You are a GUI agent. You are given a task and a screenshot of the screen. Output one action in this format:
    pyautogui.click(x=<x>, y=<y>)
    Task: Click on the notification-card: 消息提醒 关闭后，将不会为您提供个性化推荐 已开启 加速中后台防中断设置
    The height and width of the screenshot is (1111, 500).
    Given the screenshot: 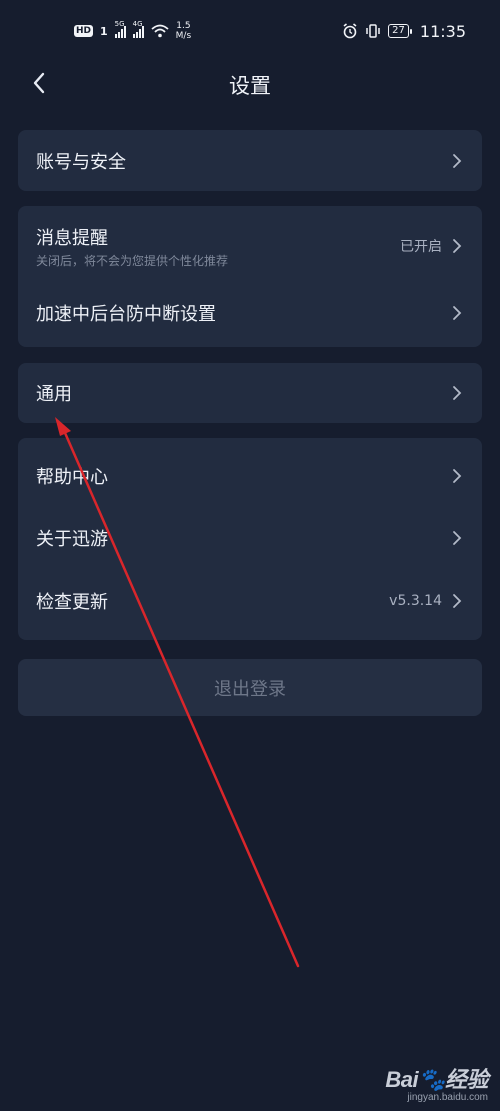 What is the action you would take?
    pyautogui.click(x=250, y=276)
    